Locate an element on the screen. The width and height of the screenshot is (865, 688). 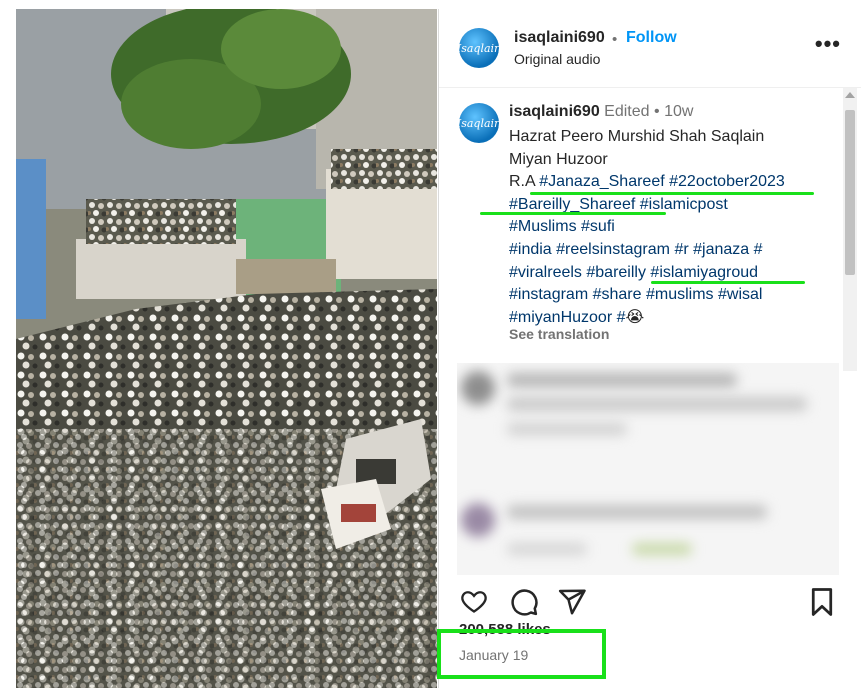
hashtag-link: #muslims is located at coordinates (680, 294).